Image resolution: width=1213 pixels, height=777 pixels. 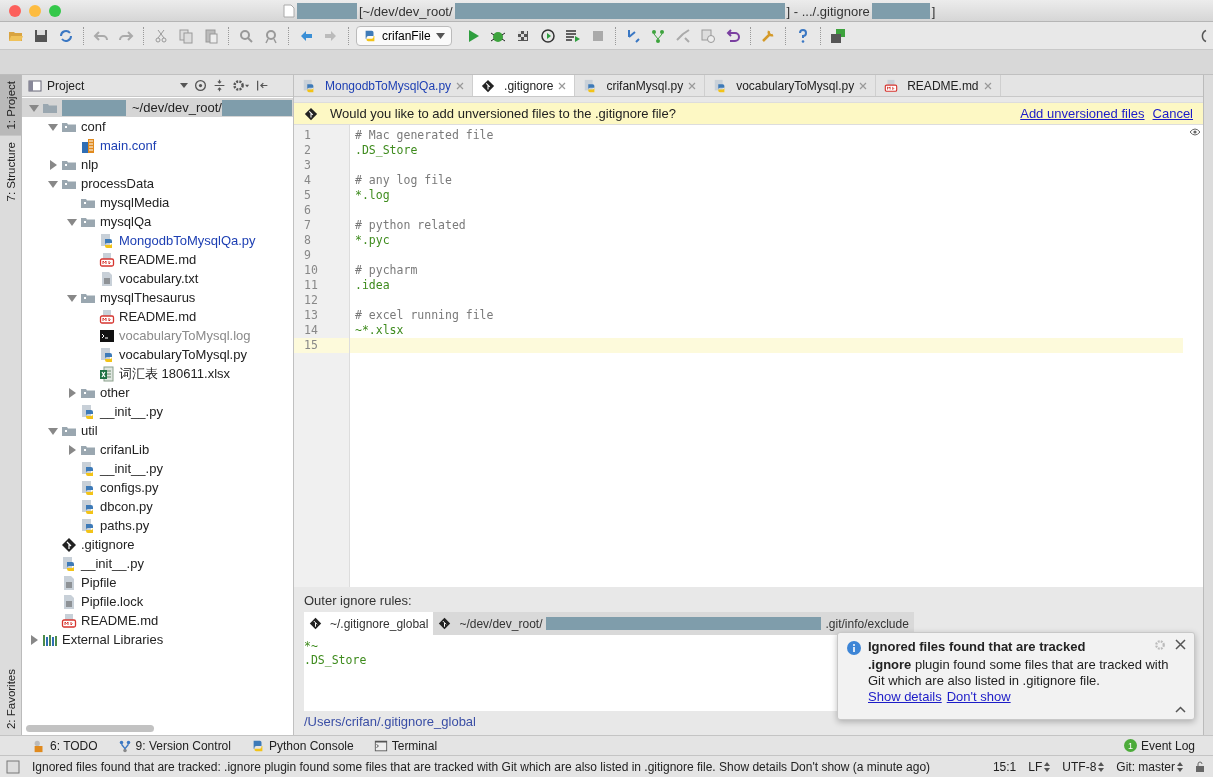 What do you see at coordinates (15, 10) in the screenshot?
I see `close-window-button` at bounding box center [15, 10].